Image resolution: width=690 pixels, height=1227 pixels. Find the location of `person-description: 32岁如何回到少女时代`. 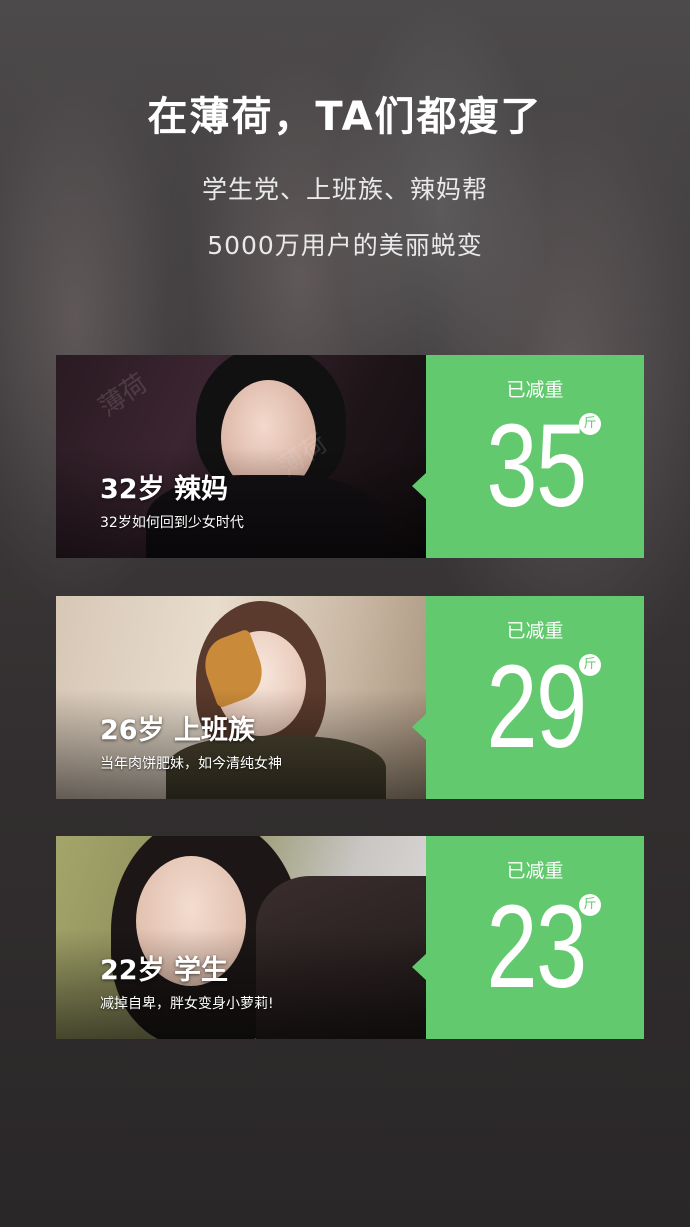

person-description: 32岁如何回到少女时代 is located at coordinates (172, 523).